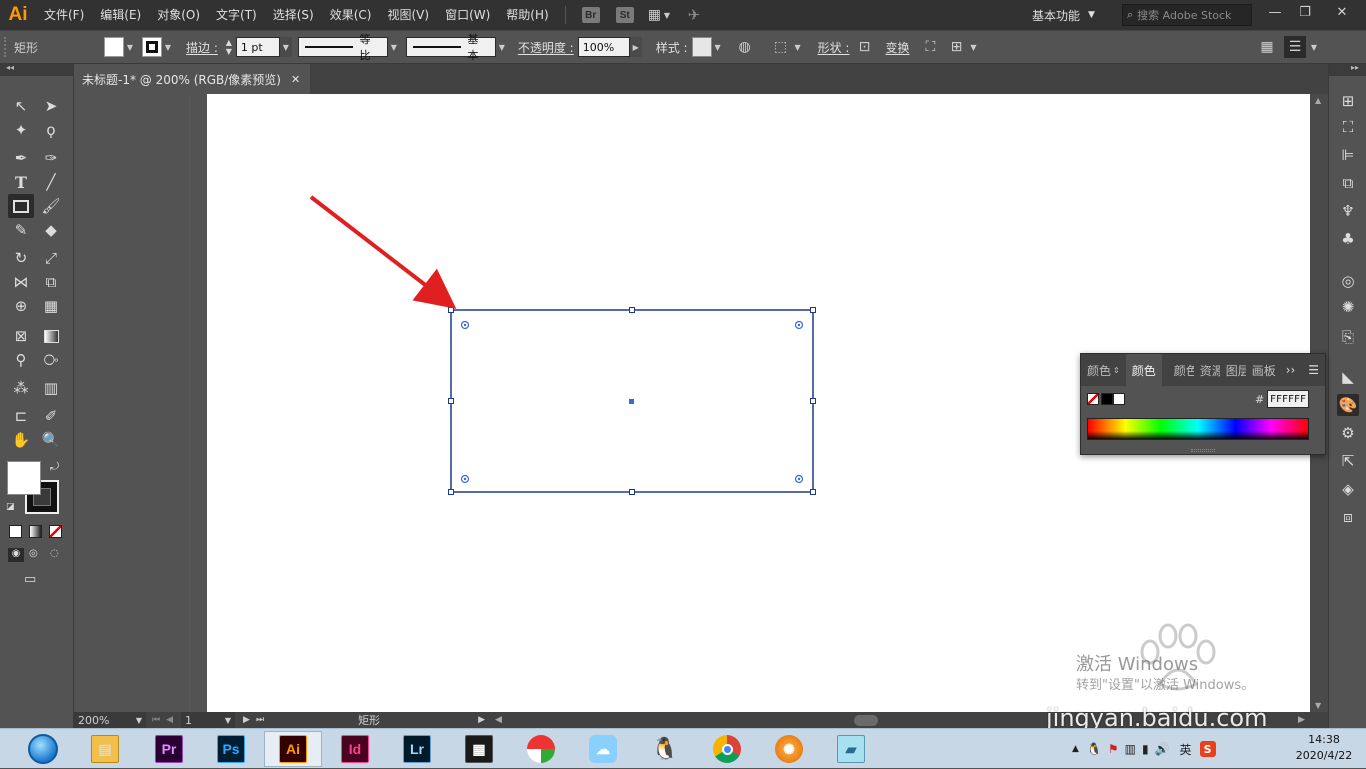  I want to click on taskbar-video-editor: ▦, so click(479, 749).